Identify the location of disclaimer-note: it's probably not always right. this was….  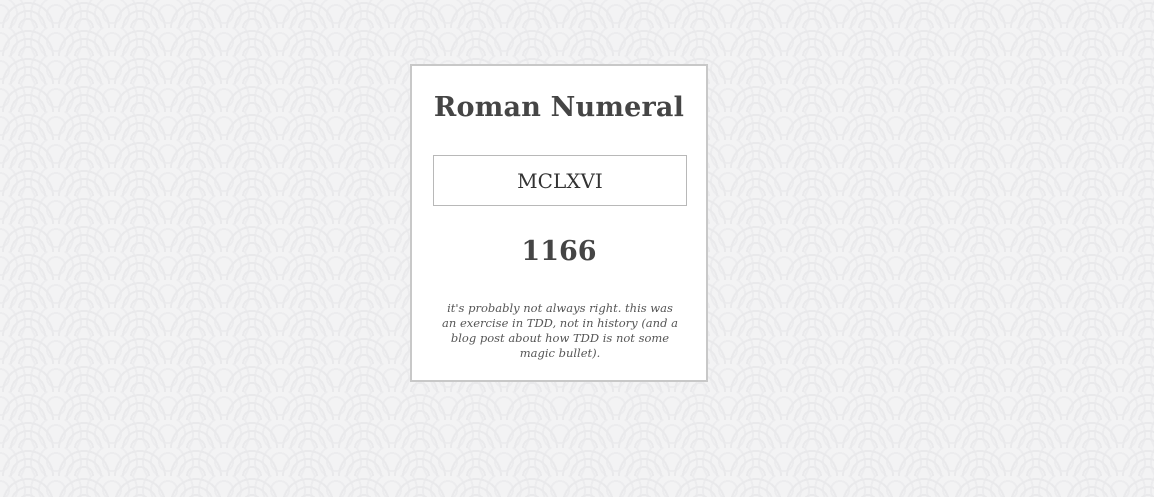
(560, 330).